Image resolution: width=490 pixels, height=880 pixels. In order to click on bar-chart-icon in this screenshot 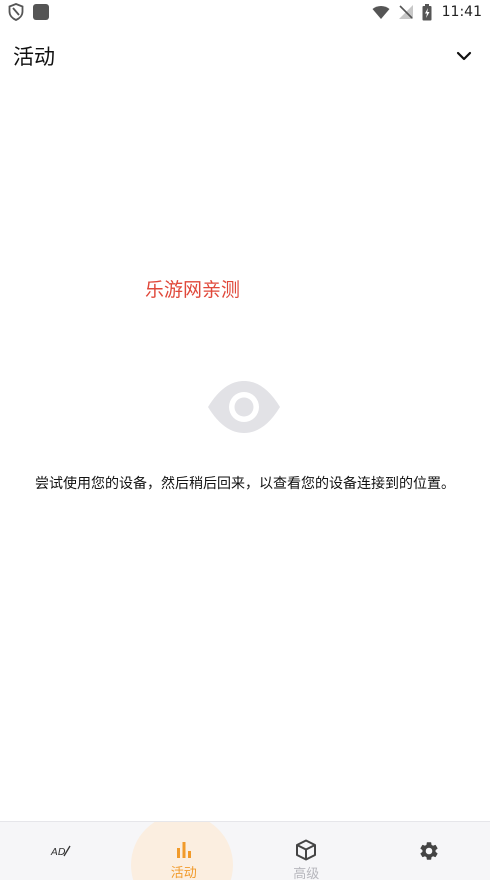, I will do `click(184, 849)`.